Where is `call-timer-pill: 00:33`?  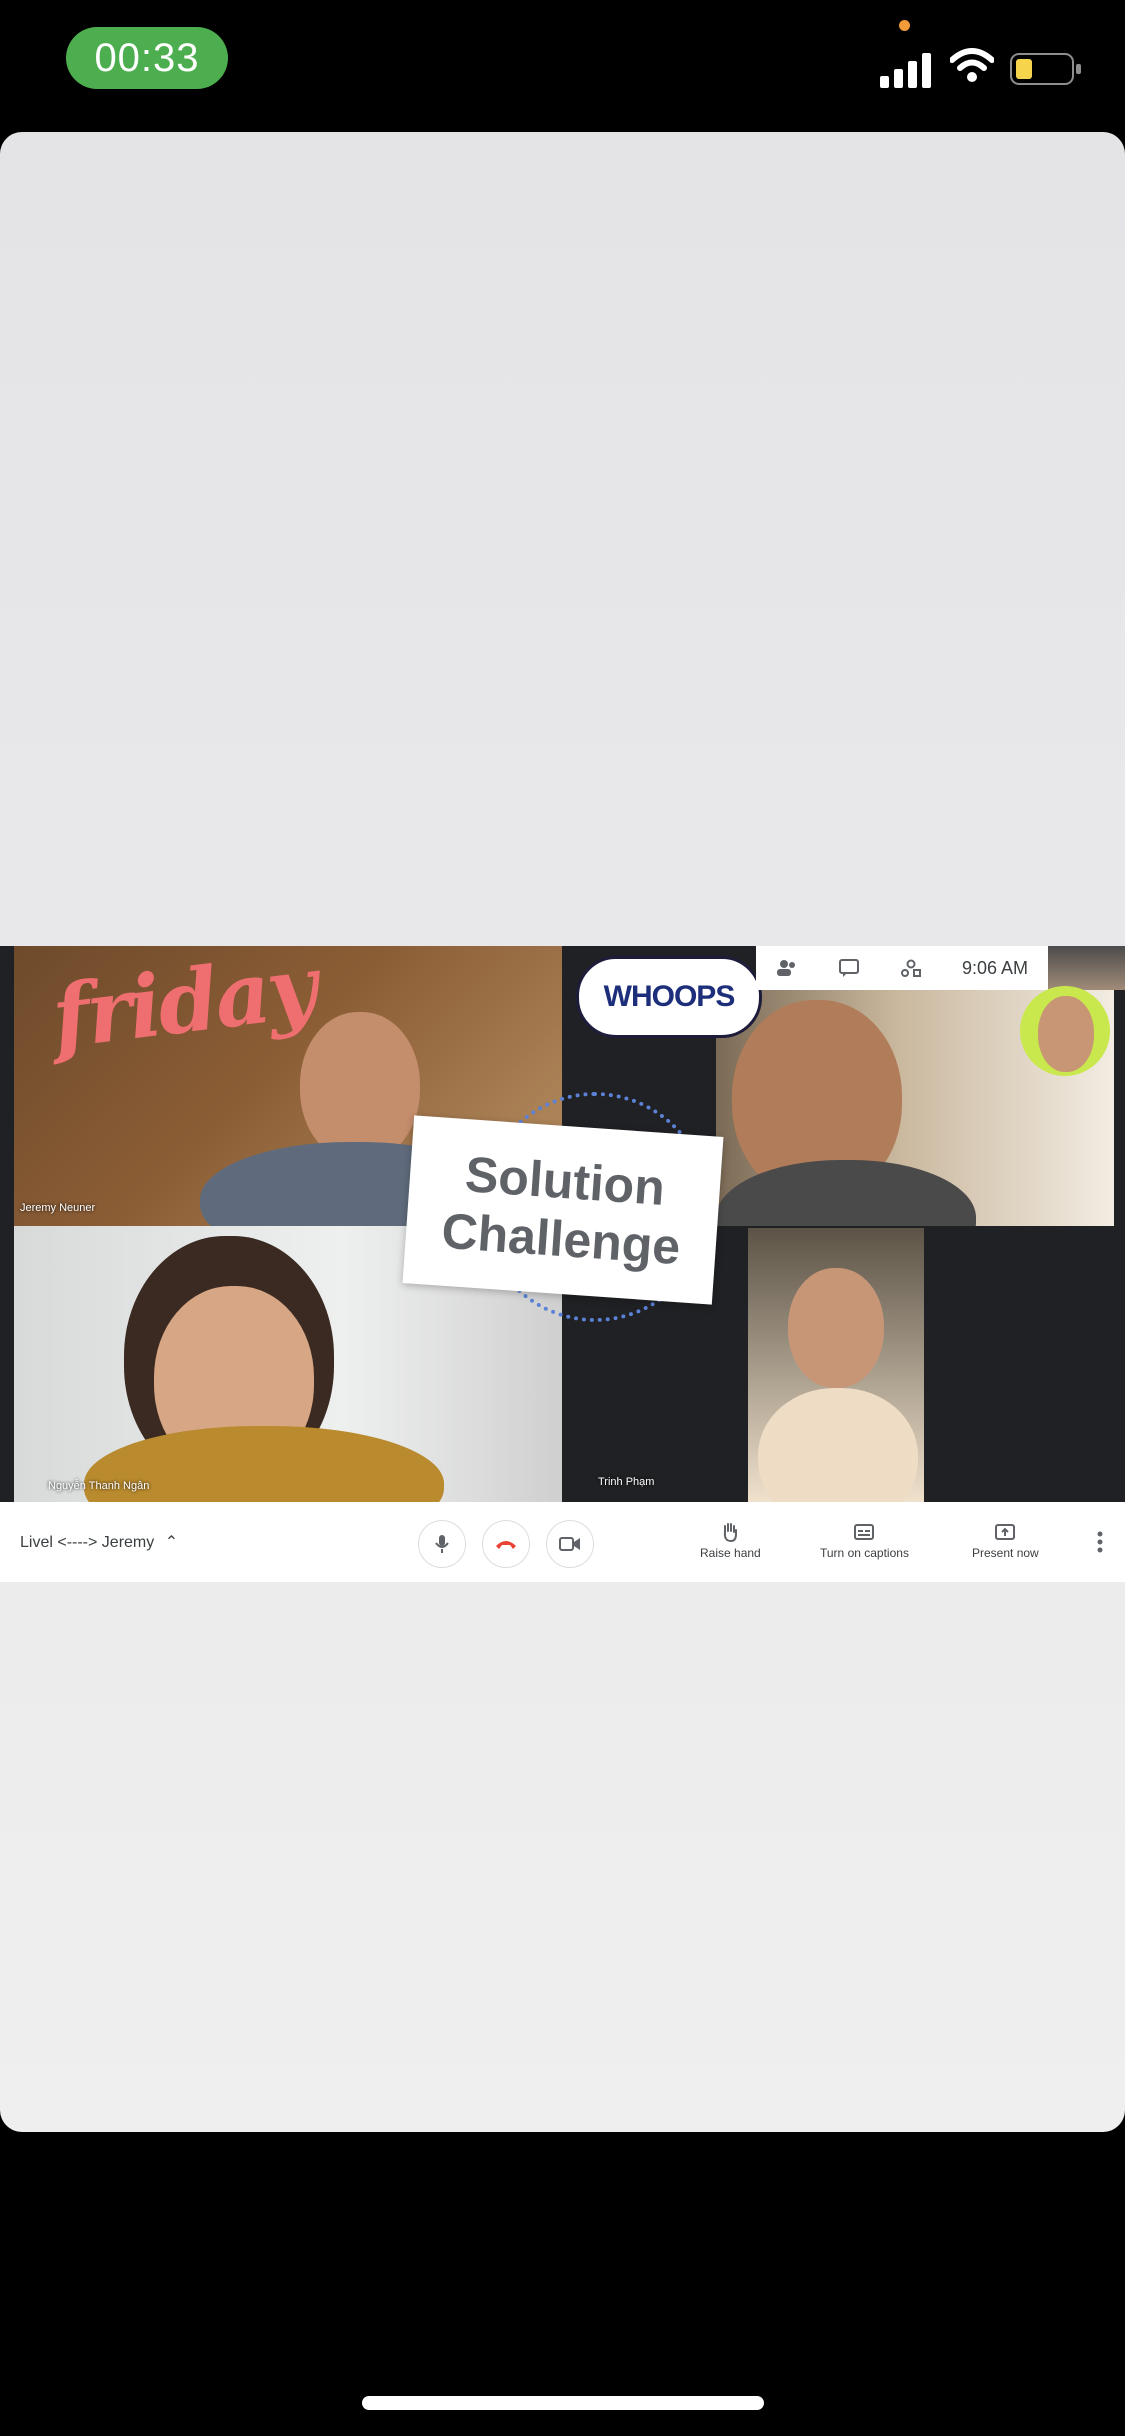
call-timer-pill: 00:33 is located at coordinates (147, 58).